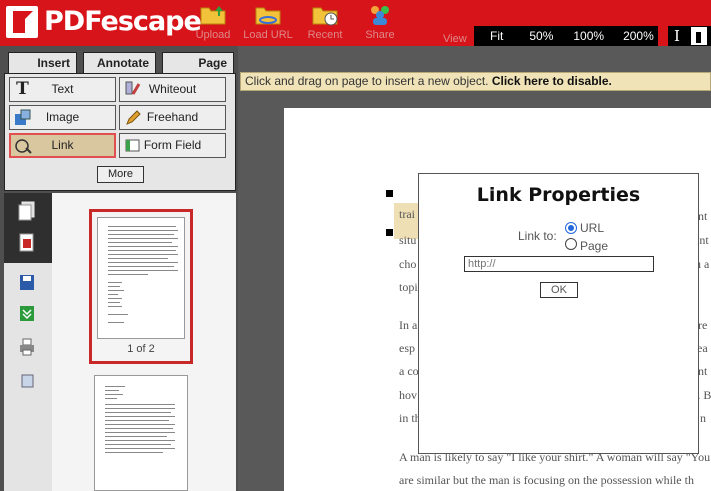  Describe the element at coordinates (559, 264) in the screenshot. I see `url-input` at that location.